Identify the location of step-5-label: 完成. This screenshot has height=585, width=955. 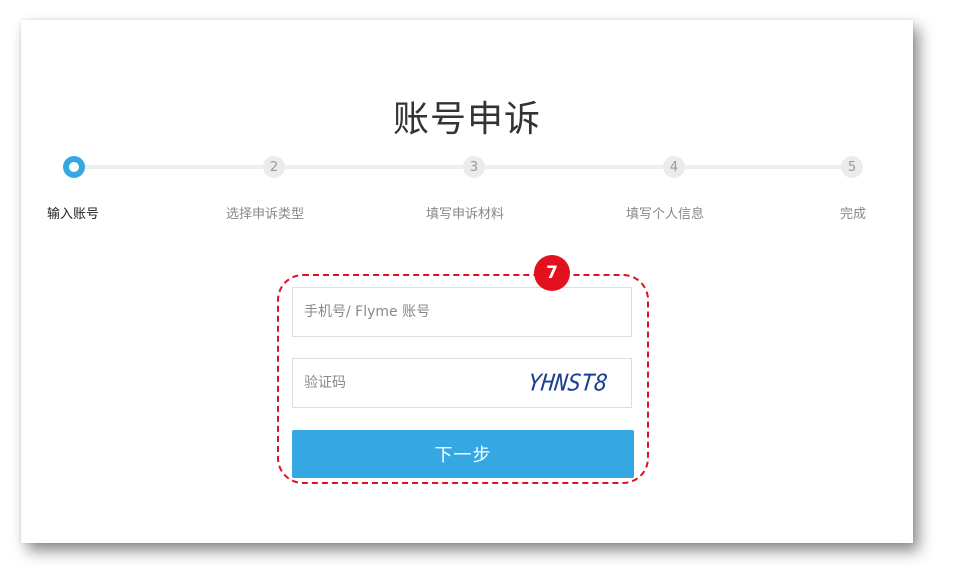
(853, 214).